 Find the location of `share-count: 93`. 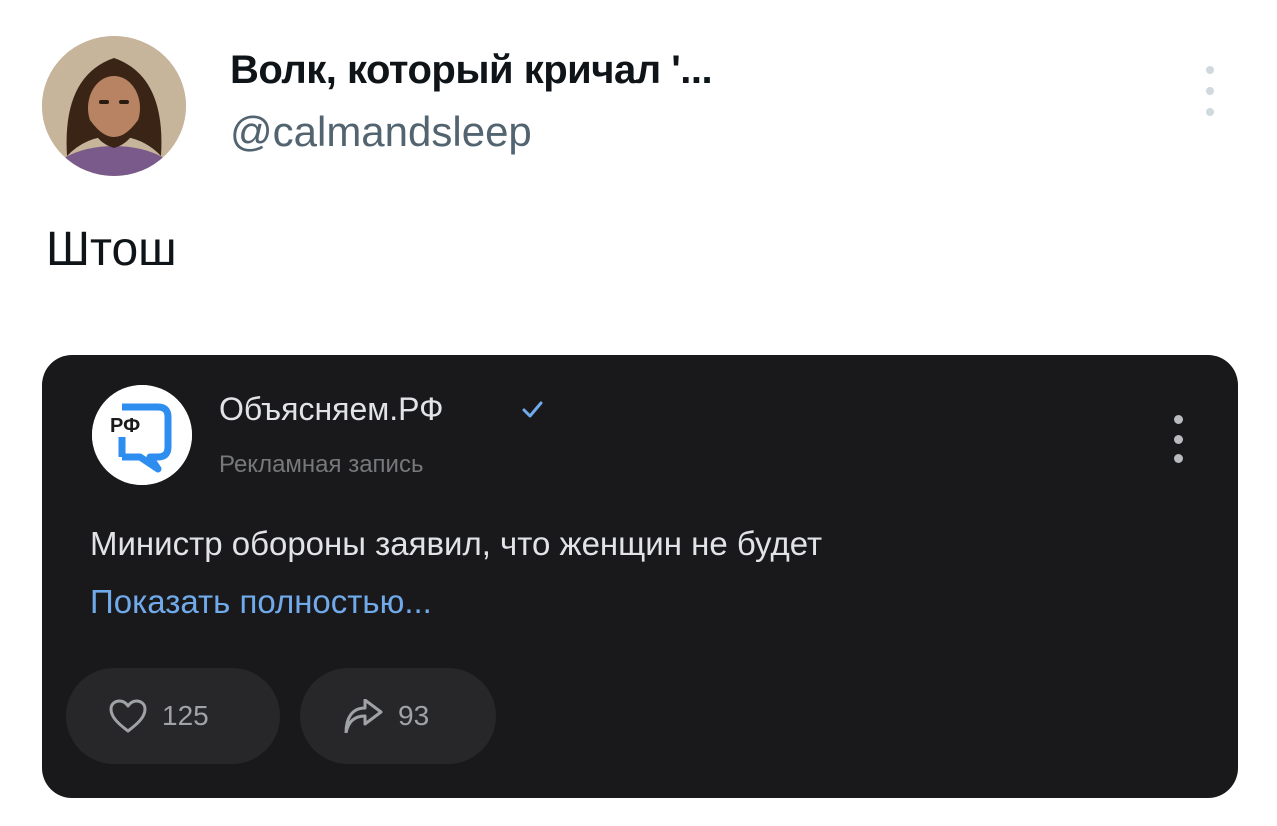

share-count: 93 is located at coordinates (414, 715).